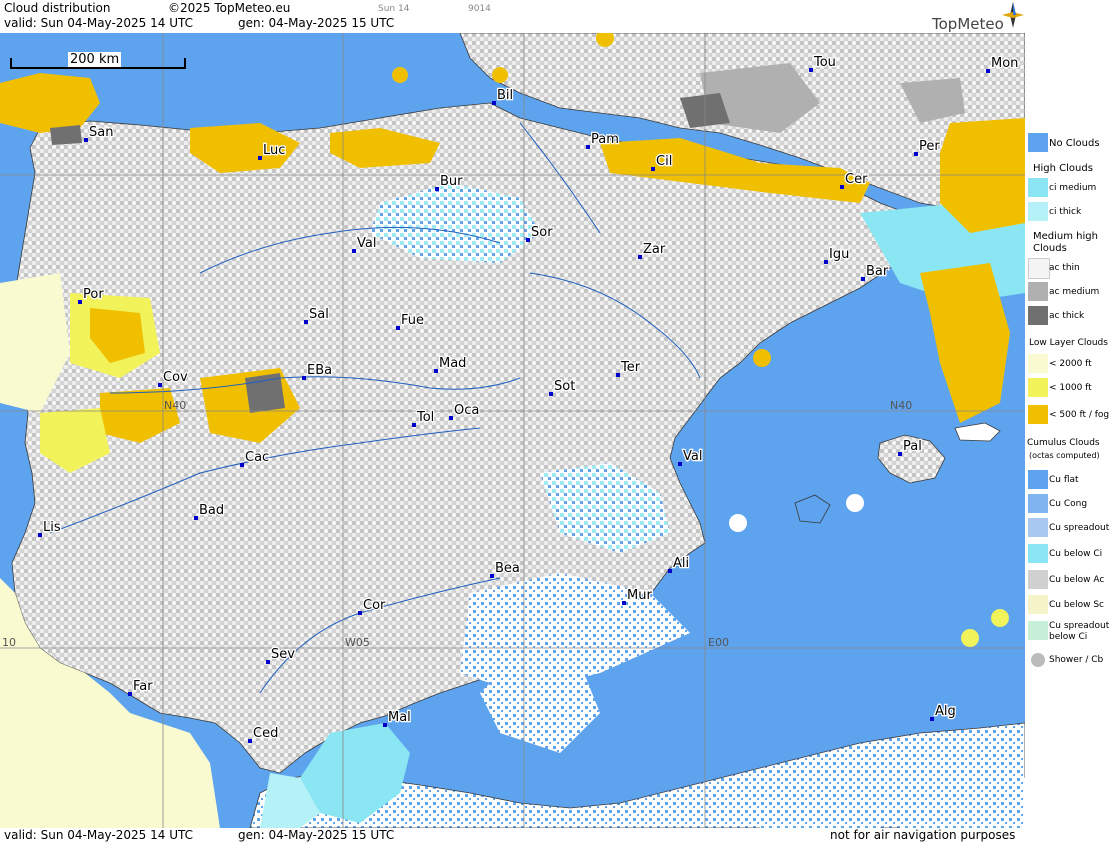 The width and height of the screenshot is (1117, 843). I want to click on lat-label-n40: N40, so click(175, 405).